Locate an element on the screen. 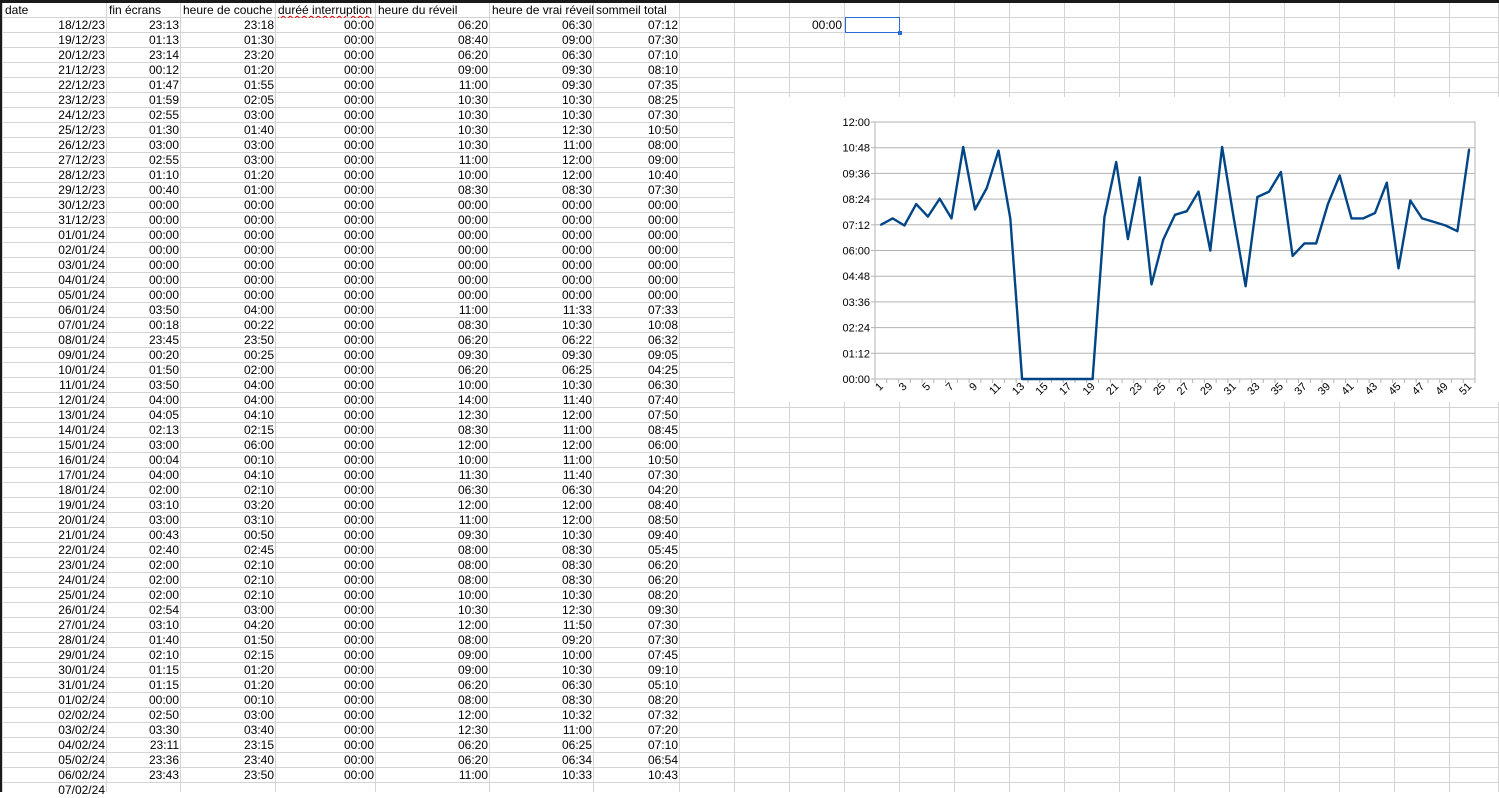 The height and width of the screenshot is (798, 1499). table-cell: 05/02/24 is located at coordinates (55, 760).